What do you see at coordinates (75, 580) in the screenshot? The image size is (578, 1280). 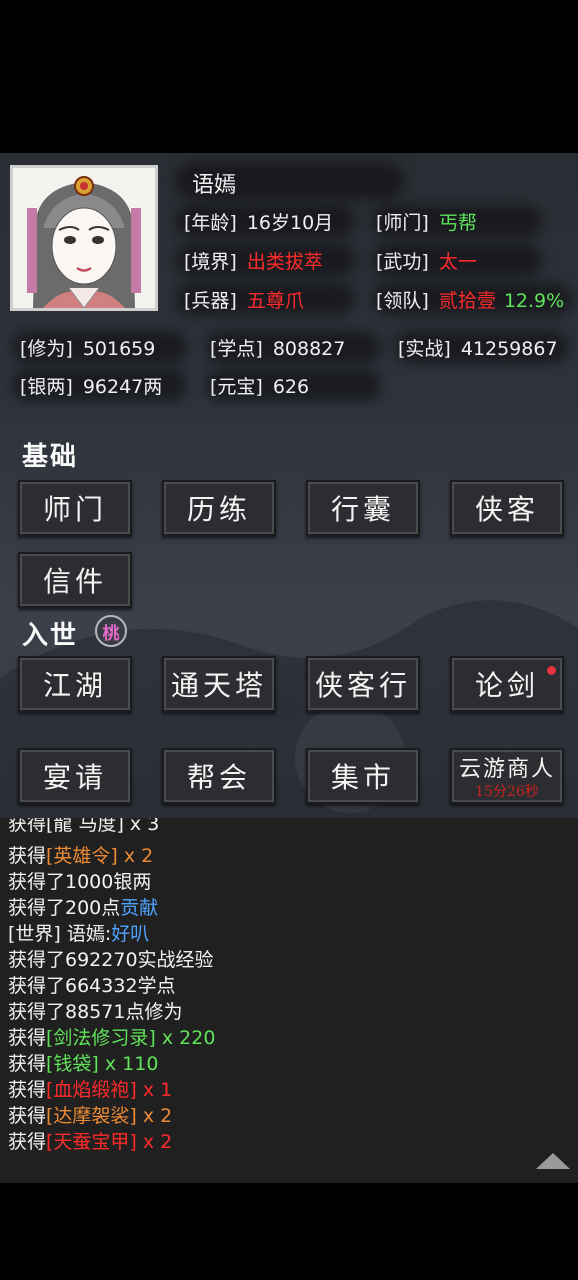 I see `mail-button: 信件` at bounding box center [75, 580].